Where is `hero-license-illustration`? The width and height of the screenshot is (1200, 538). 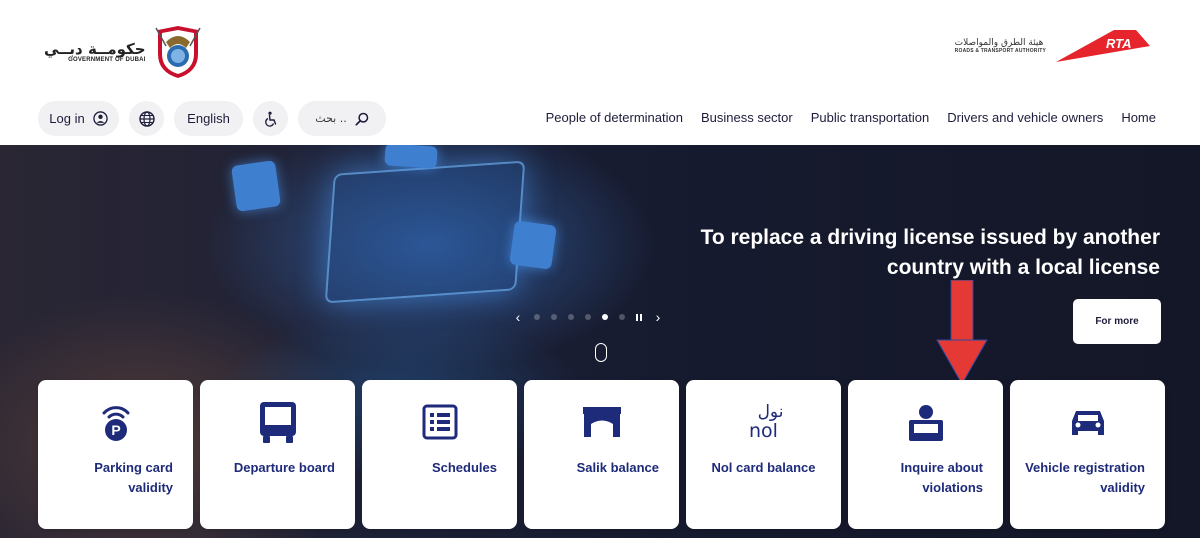
hero-license-illustration is located at coordinates (425, 232).